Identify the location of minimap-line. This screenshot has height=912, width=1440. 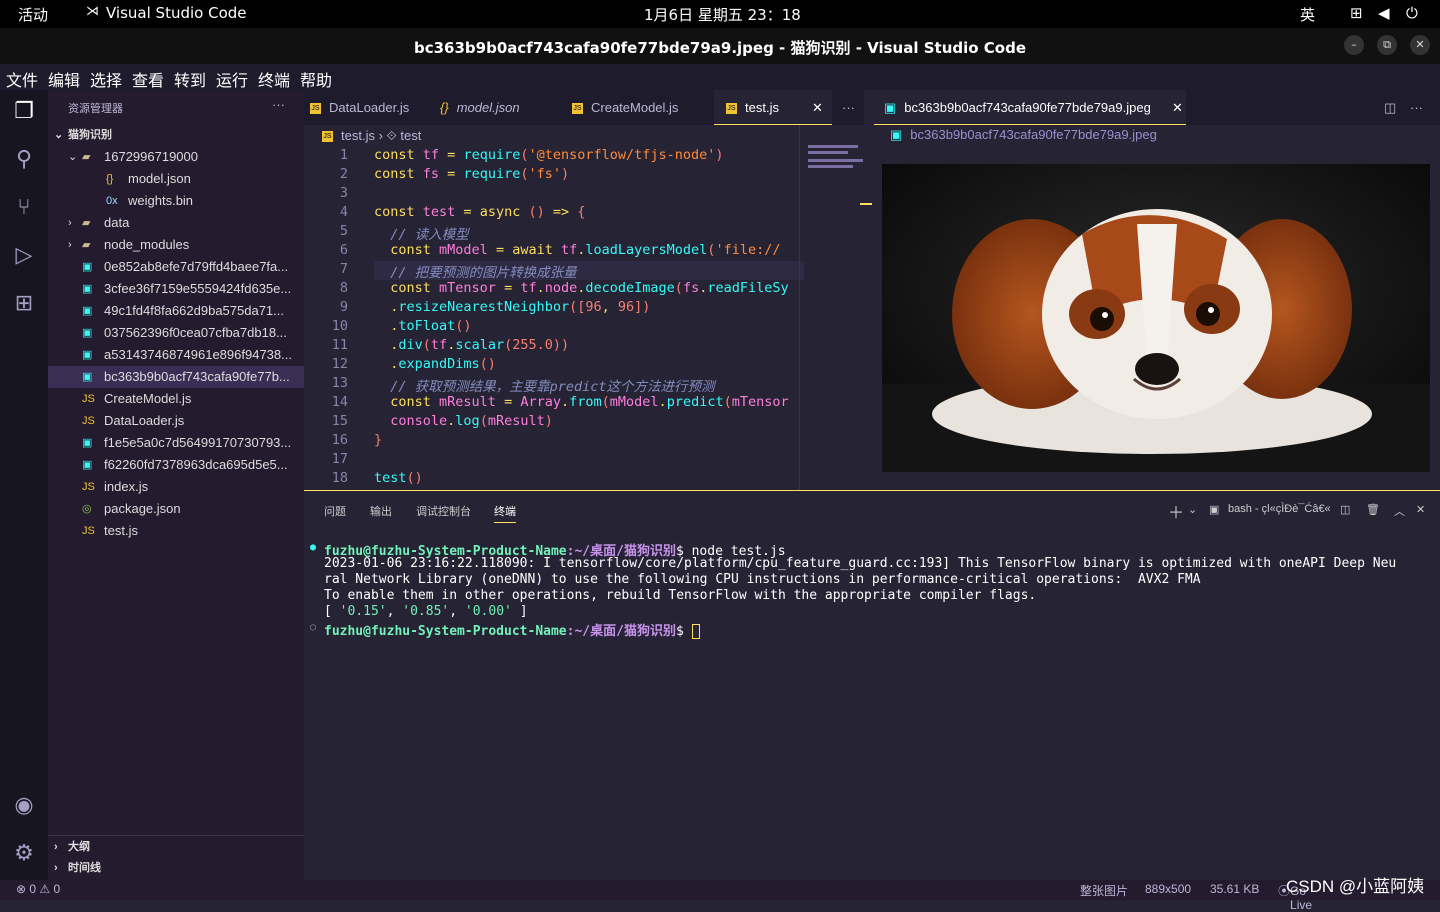
(835, 160).